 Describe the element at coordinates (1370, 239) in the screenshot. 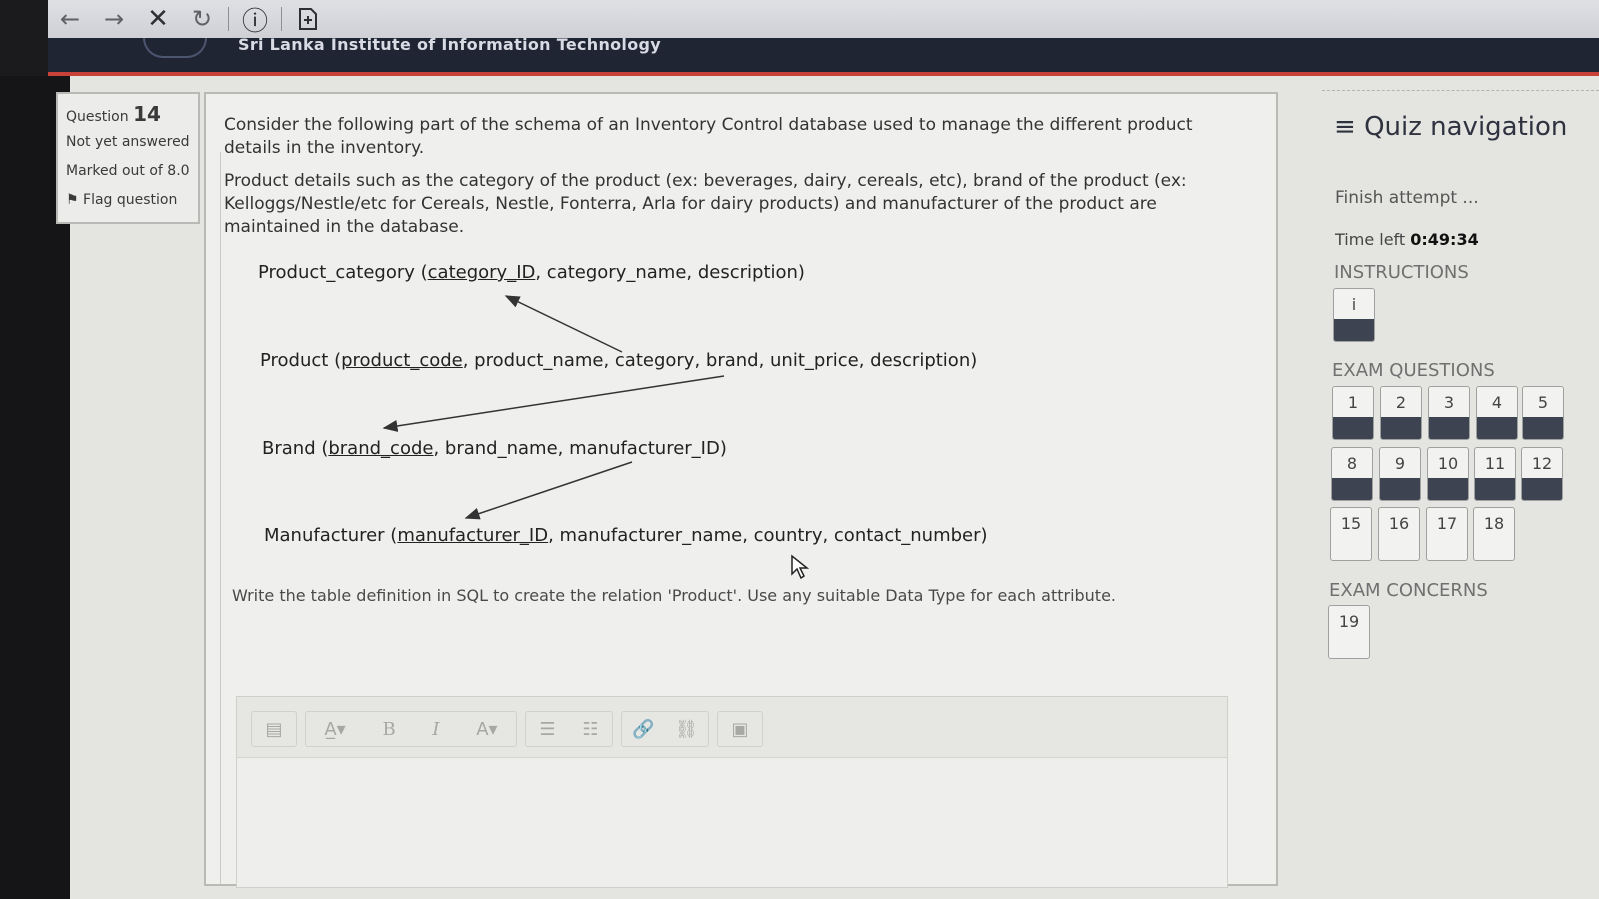

I see `time-left-label: Time left` at that location.